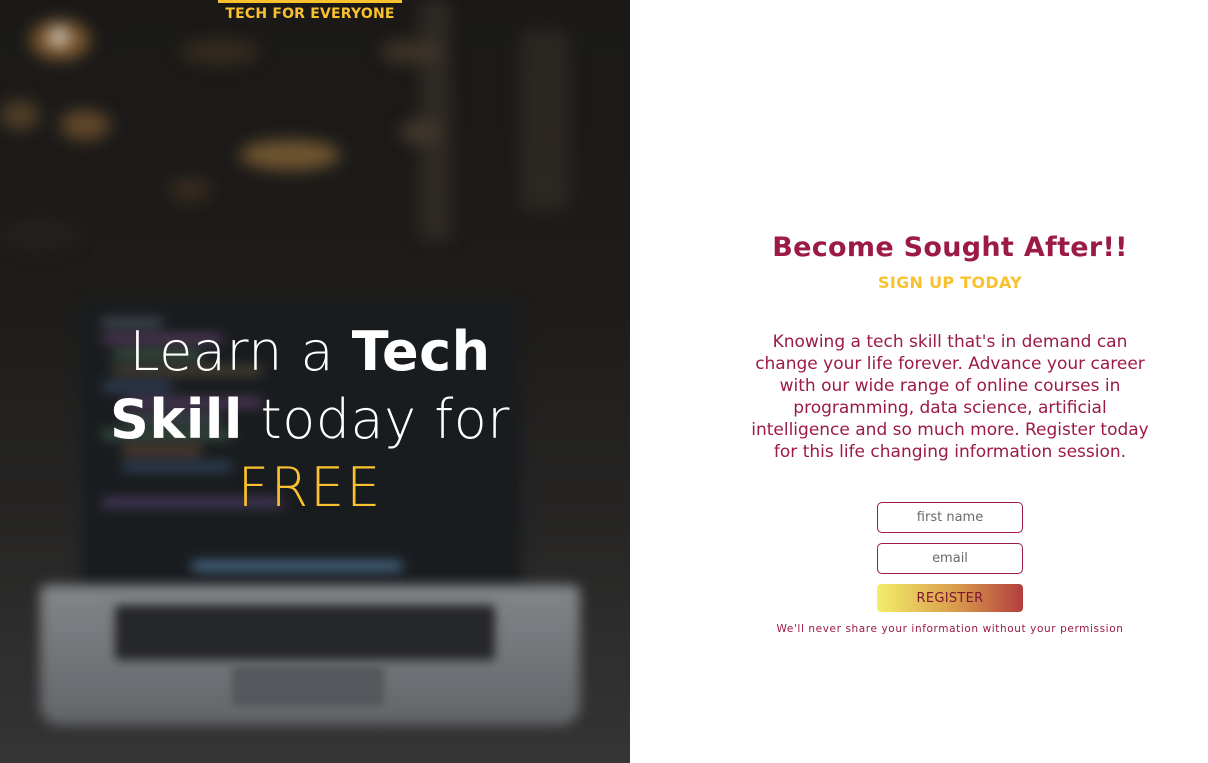  What do you see at coordinates (950, 598) in the screenshot?
I see `register-button: REGISTER` at bounding box center [950, 598].